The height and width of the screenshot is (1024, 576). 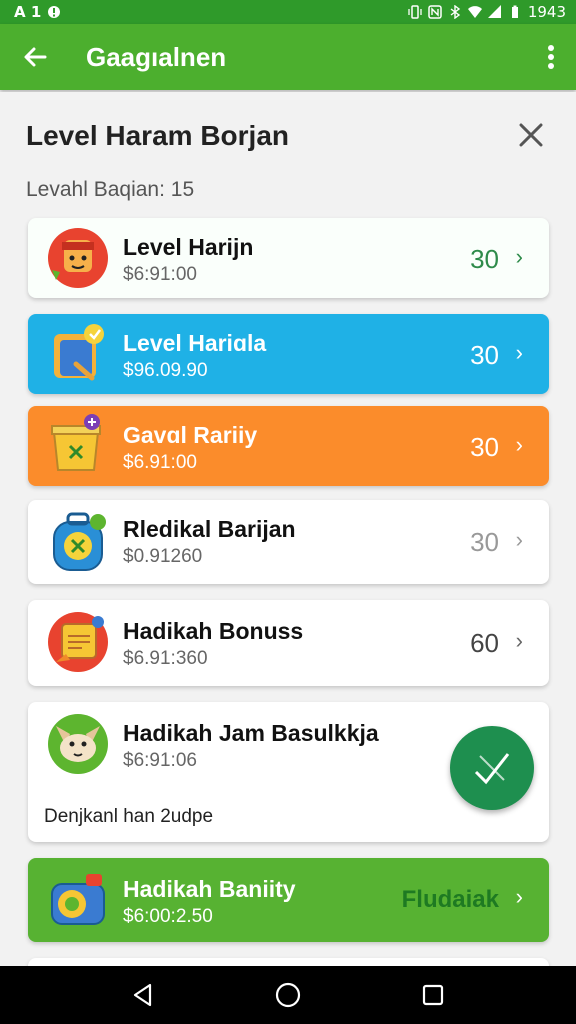 What do you see at coordinates (78, 642) in the screenshot?
I see `orange-note-icon` at bounding box center [78, 642].